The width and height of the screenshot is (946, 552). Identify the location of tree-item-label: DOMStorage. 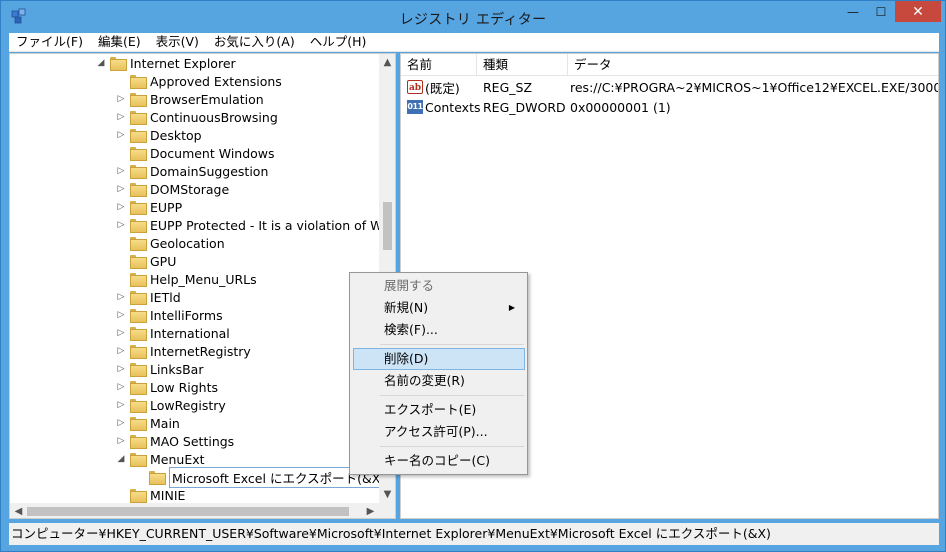
(190, 189).